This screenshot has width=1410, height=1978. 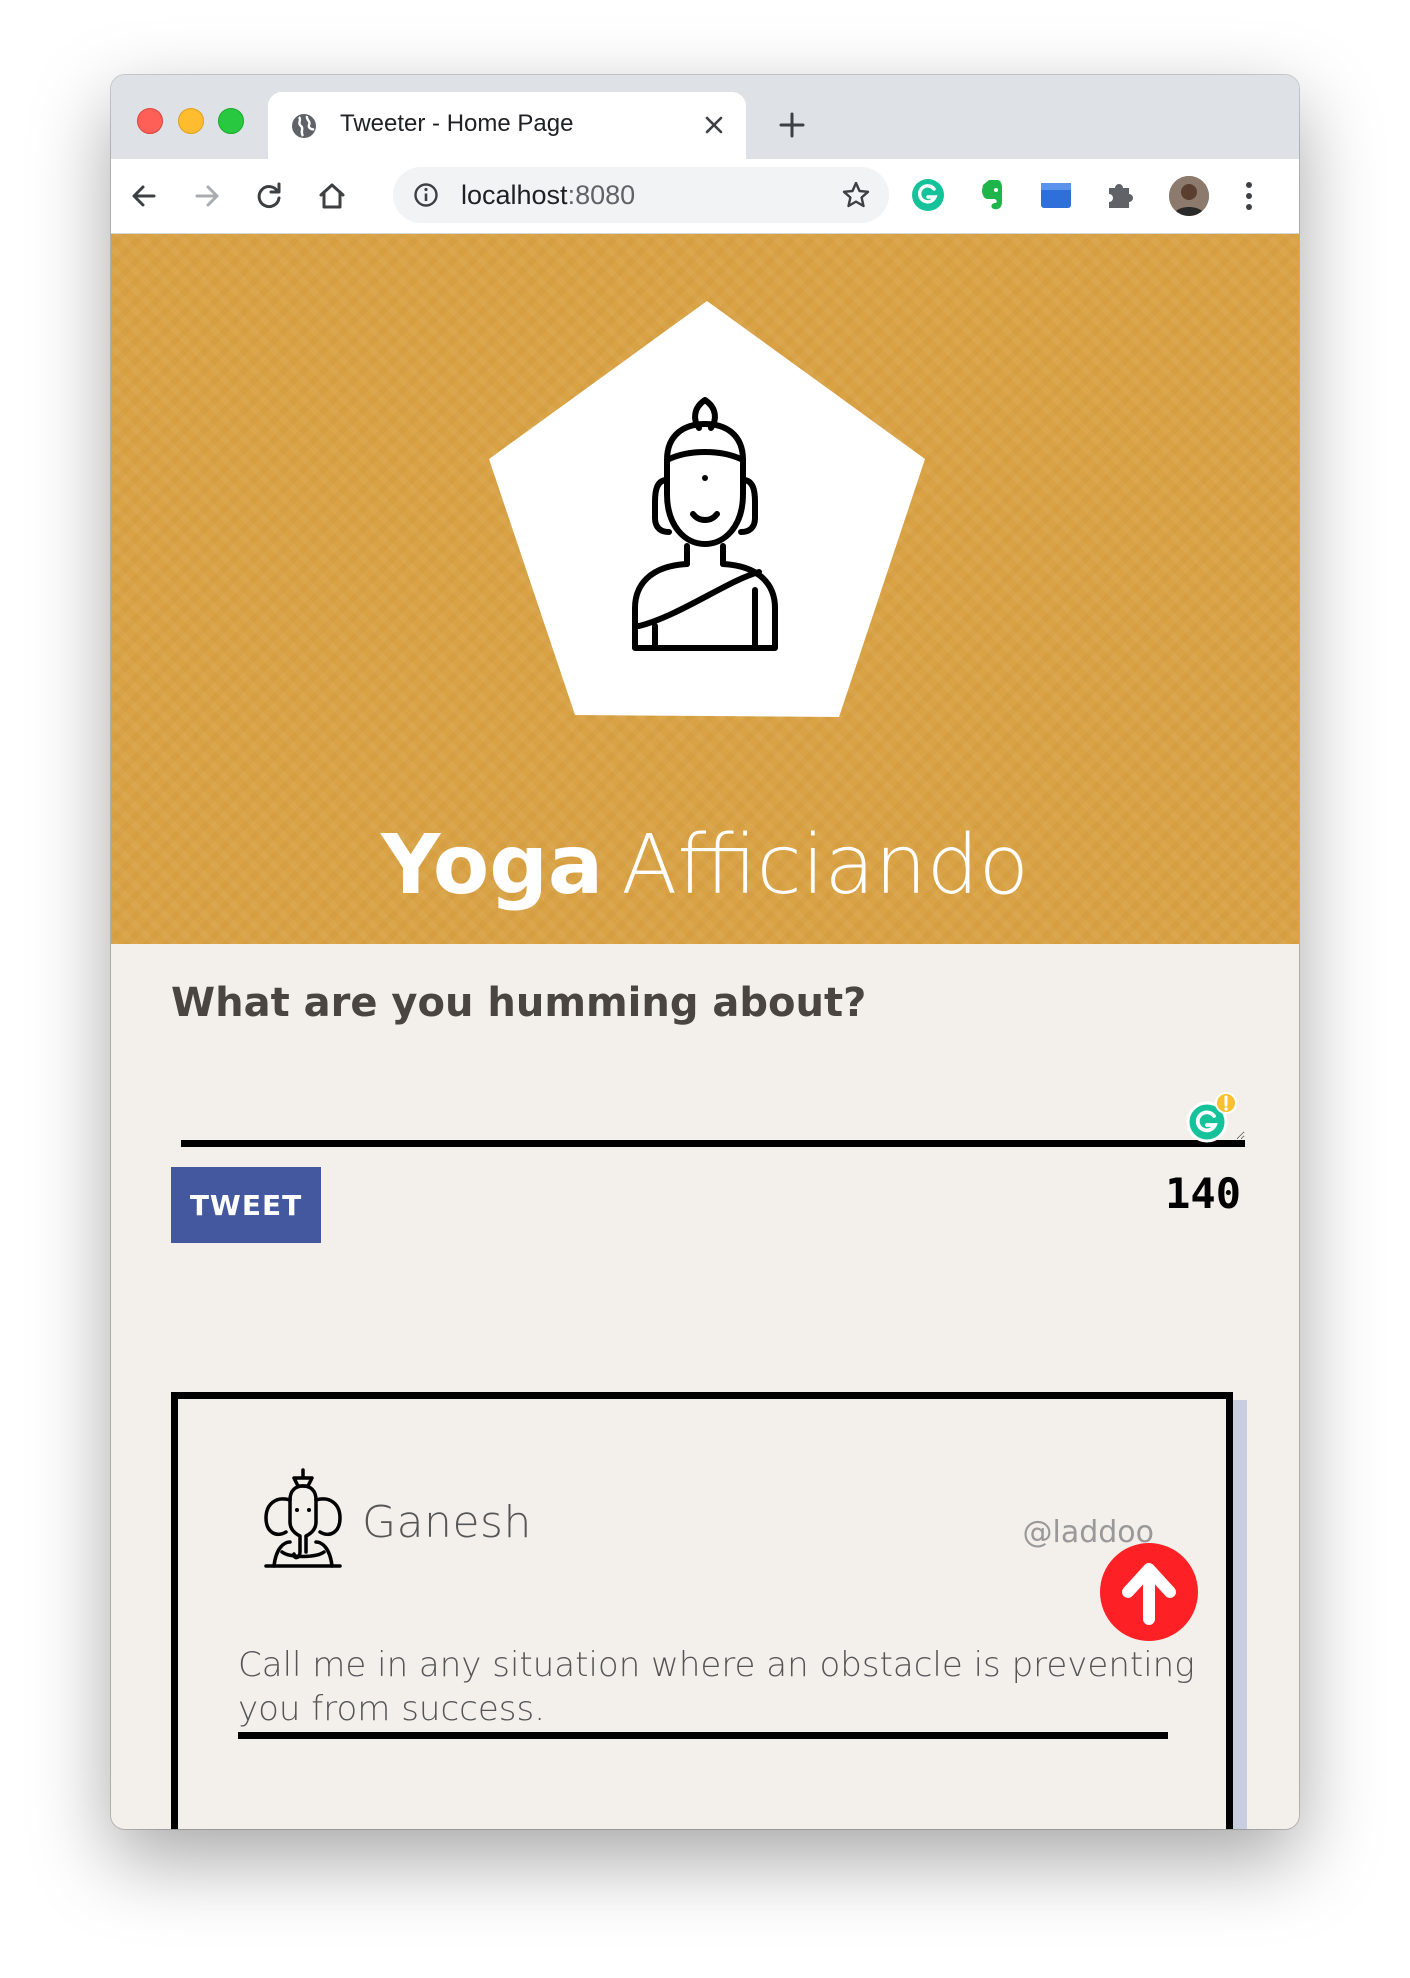 I want to click on forward-icon, so click(x=207, y=196).